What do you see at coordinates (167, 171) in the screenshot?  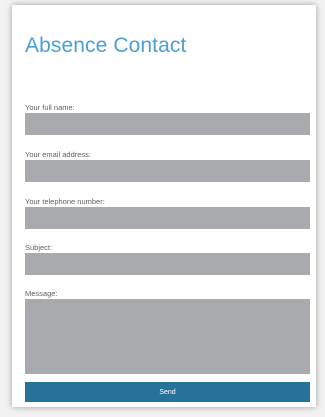 I see `email-input` at bounding box center [167, 171].